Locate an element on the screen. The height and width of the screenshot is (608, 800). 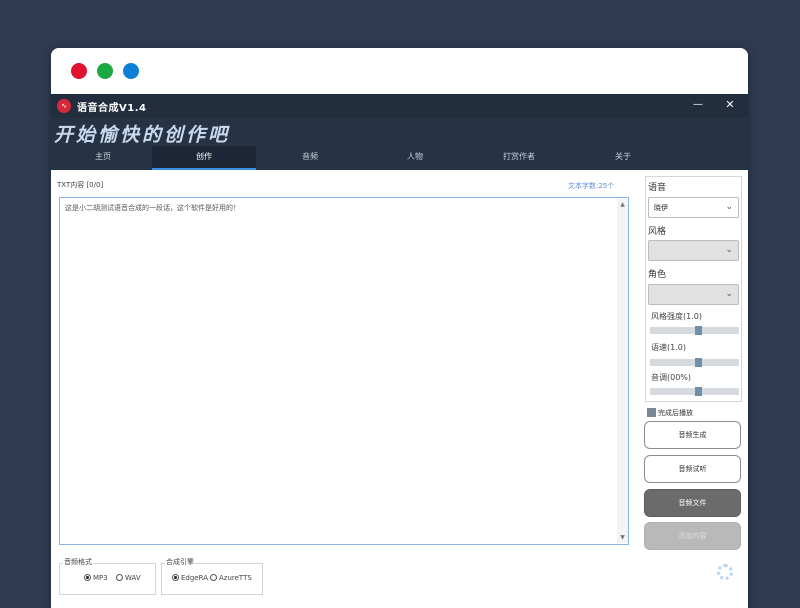
style-strength-label: 风格强度(1.0) is located at coordinates (676, 316).